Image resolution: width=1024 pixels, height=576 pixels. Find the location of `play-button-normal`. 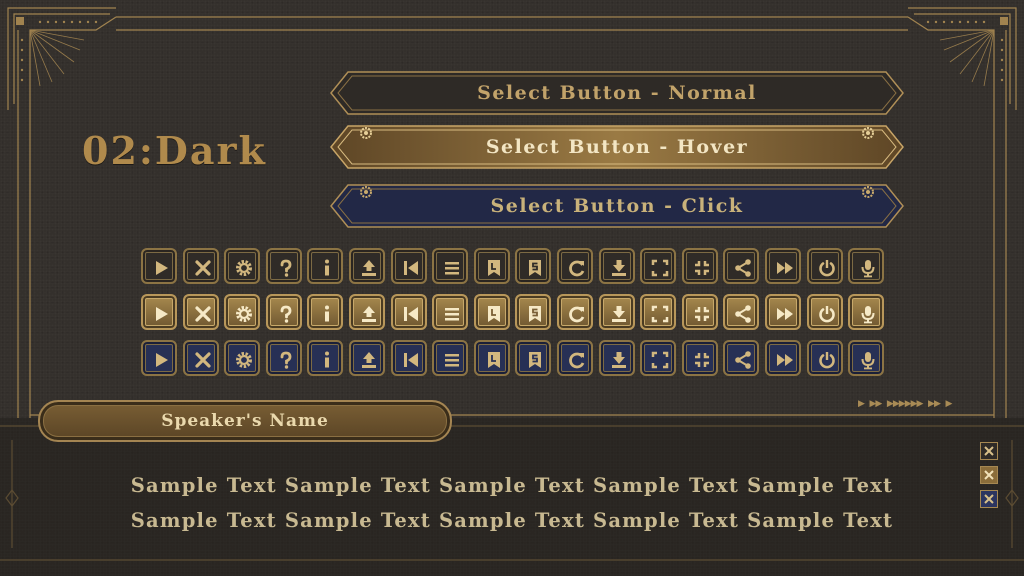

play-button-normal is located at coordinates (159, 266).